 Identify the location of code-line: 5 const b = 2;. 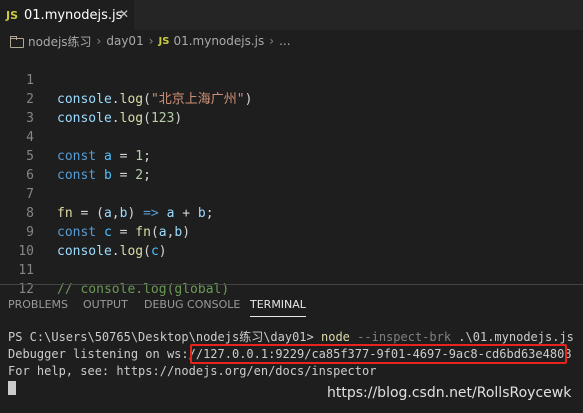
(291, 155).